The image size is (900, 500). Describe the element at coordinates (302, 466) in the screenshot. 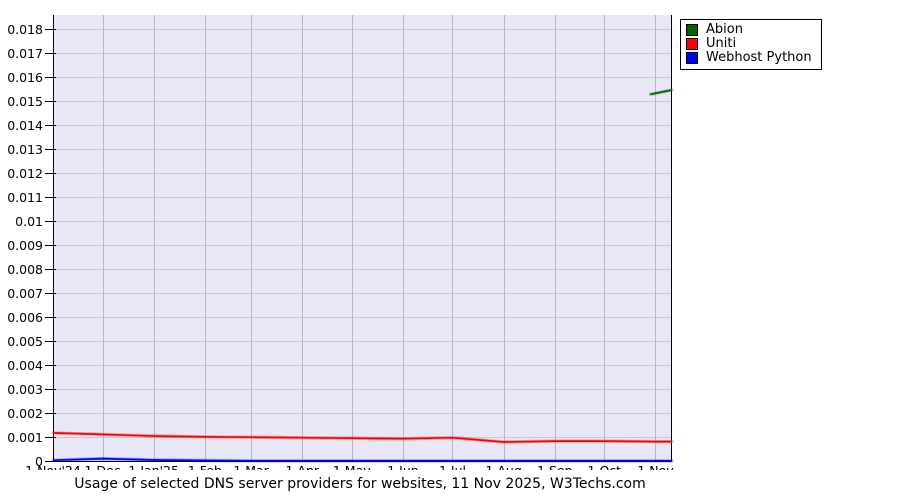

I see `x-axis-tick-label: 1 Apr` at that location.